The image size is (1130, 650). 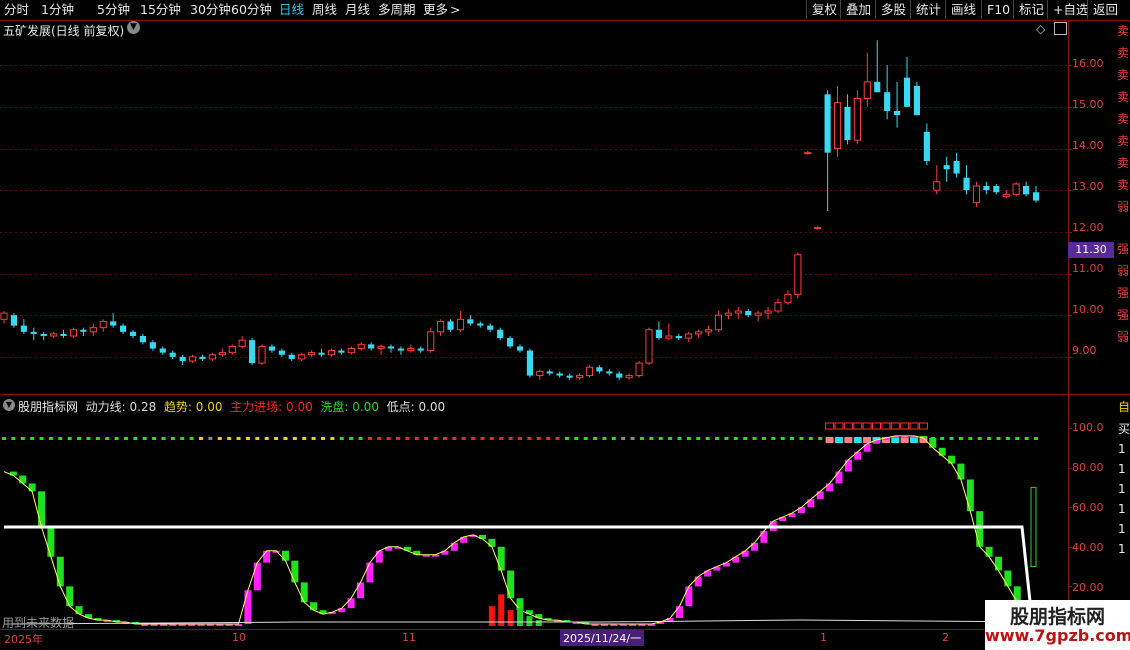 I want to click on wash-bar, so click(x=520, y=617).